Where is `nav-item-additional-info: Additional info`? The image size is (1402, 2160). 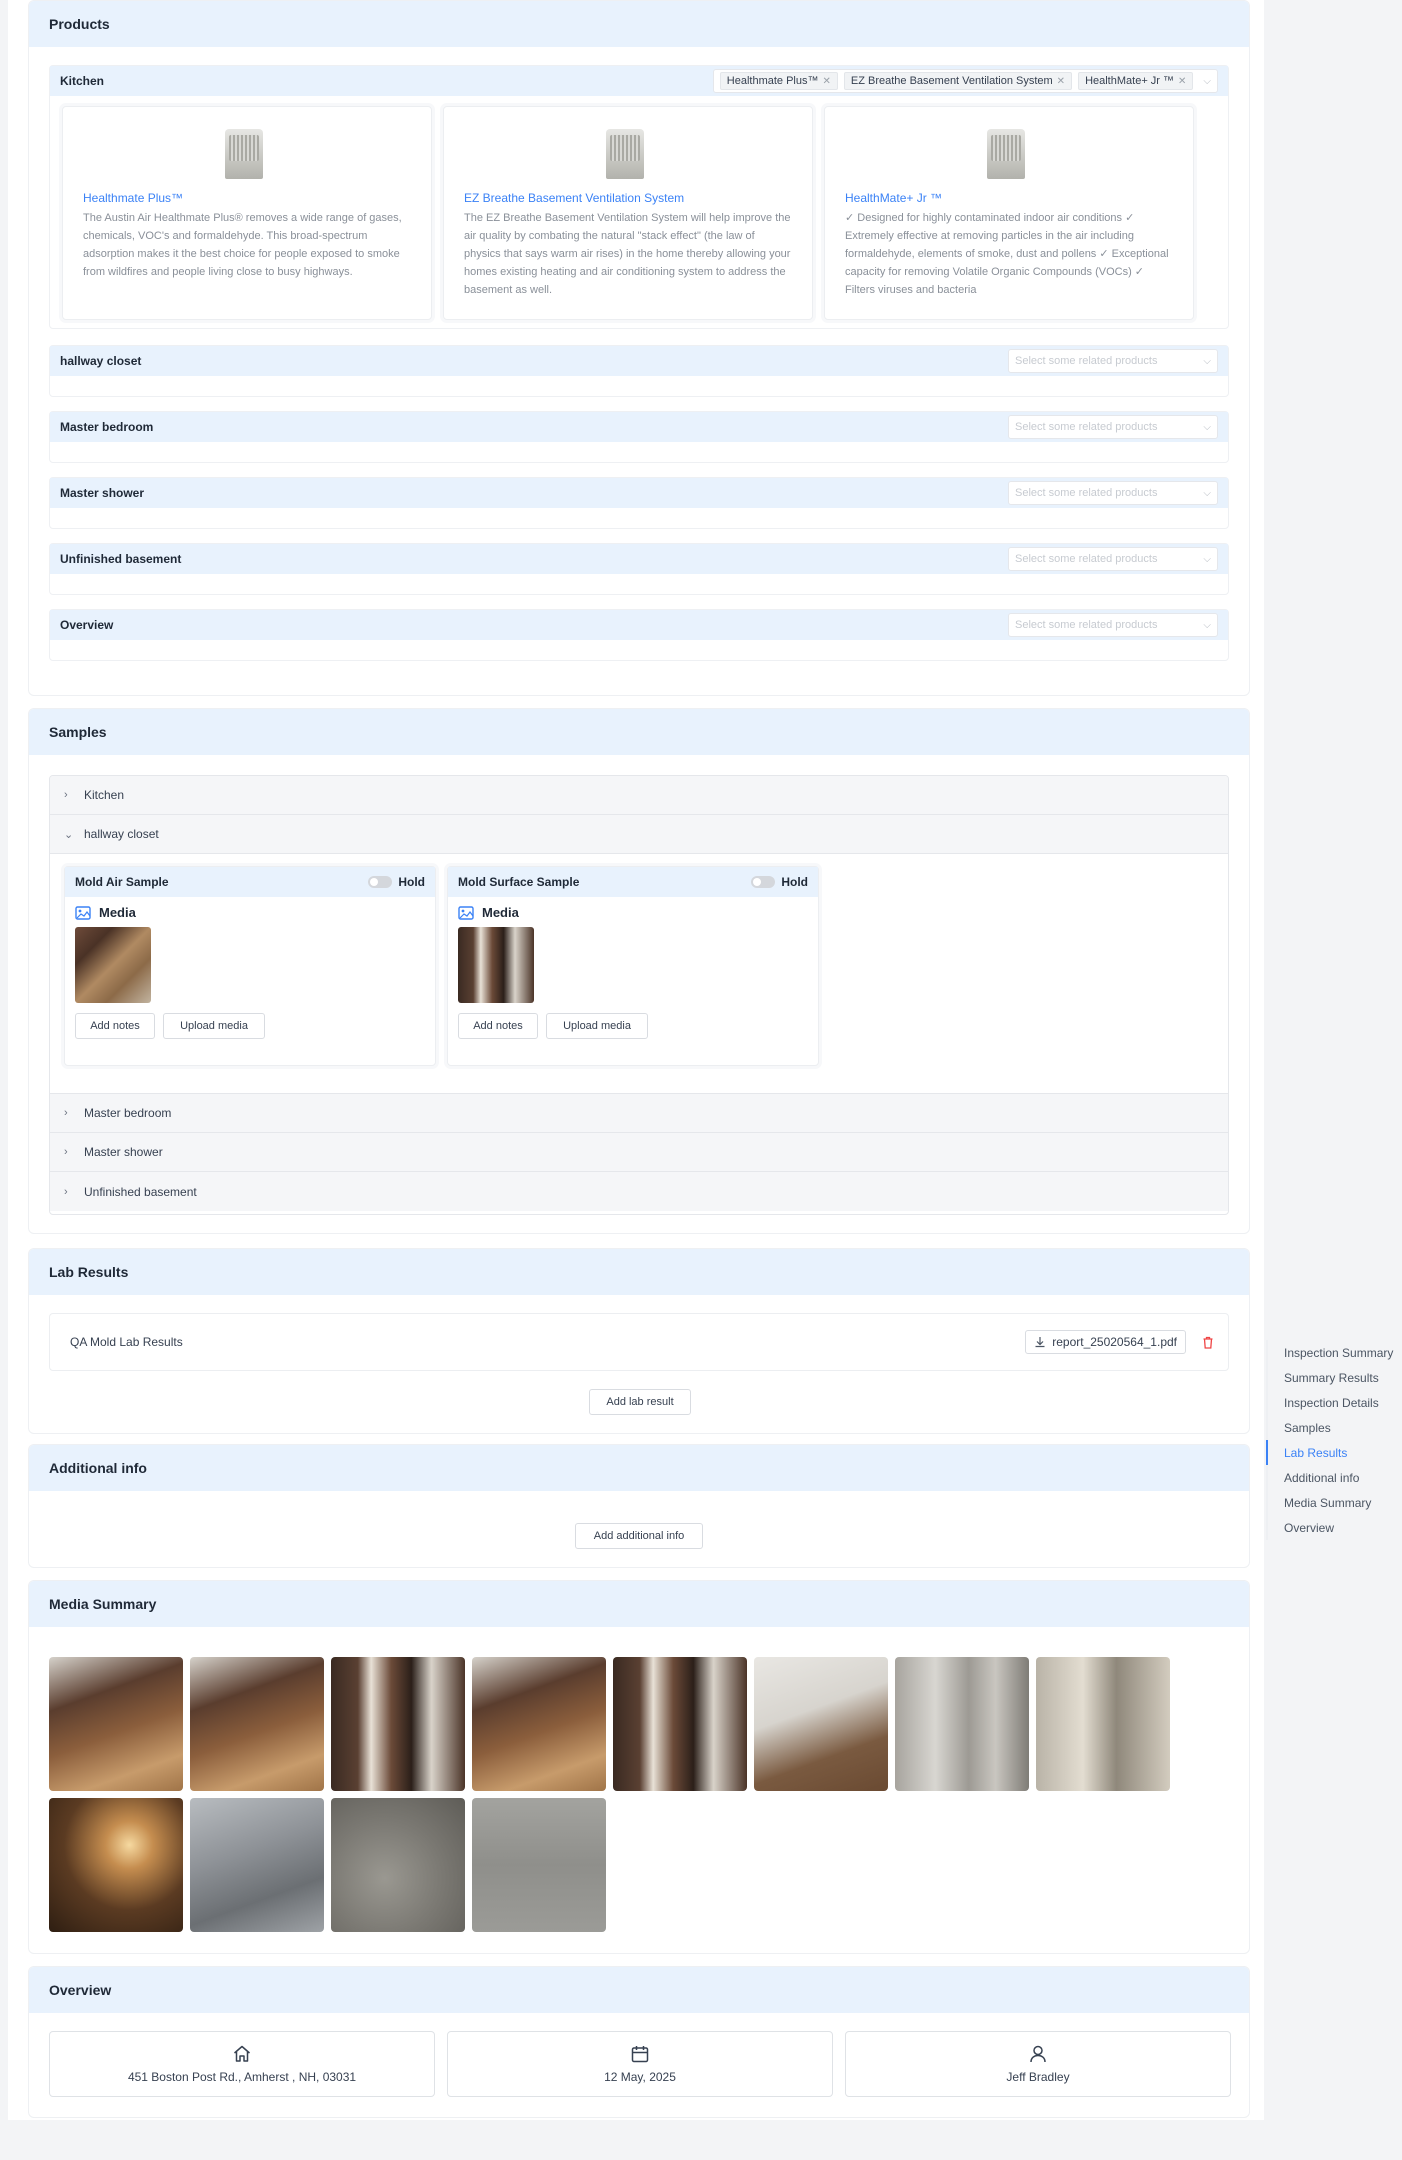 nav-item-additional-info: Additional info is located at coordinates (1334, 1477).